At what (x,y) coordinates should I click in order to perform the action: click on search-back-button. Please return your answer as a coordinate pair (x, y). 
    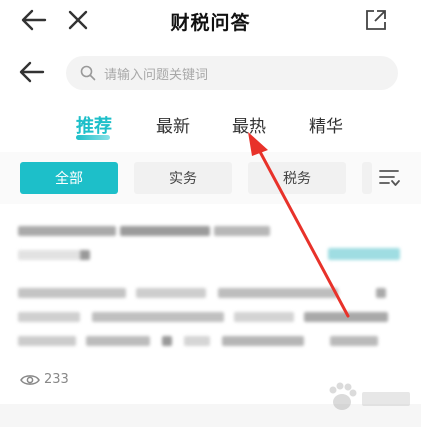
    Looking at the image, I should click on (32, 72).